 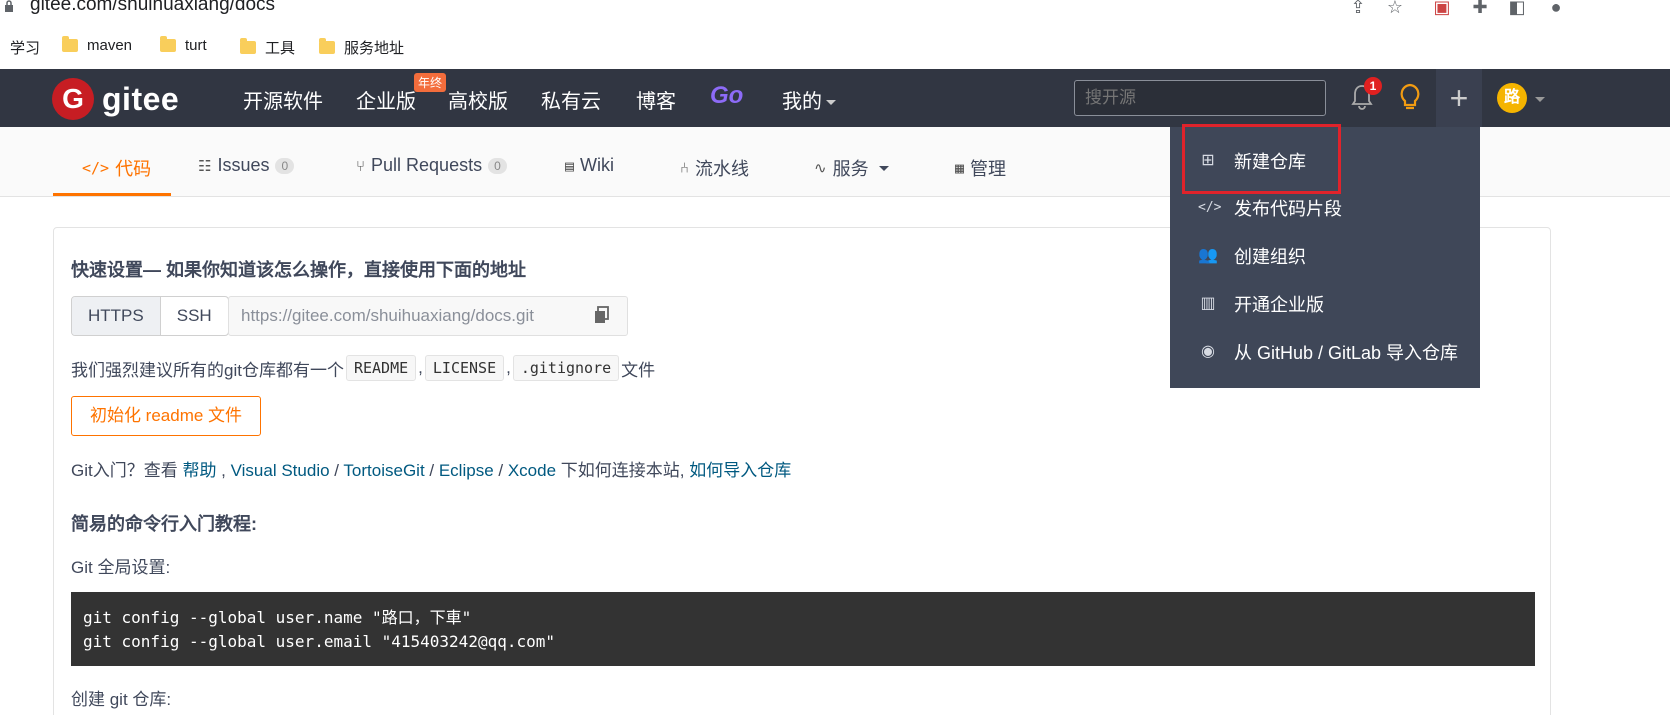 I want to click on tab-pipeline: ⑃ 流水线, so click(x=714, y=168).